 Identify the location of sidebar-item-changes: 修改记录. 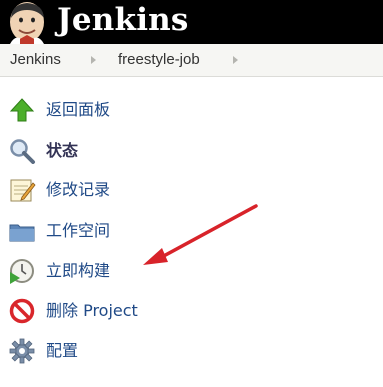
(158, 190).